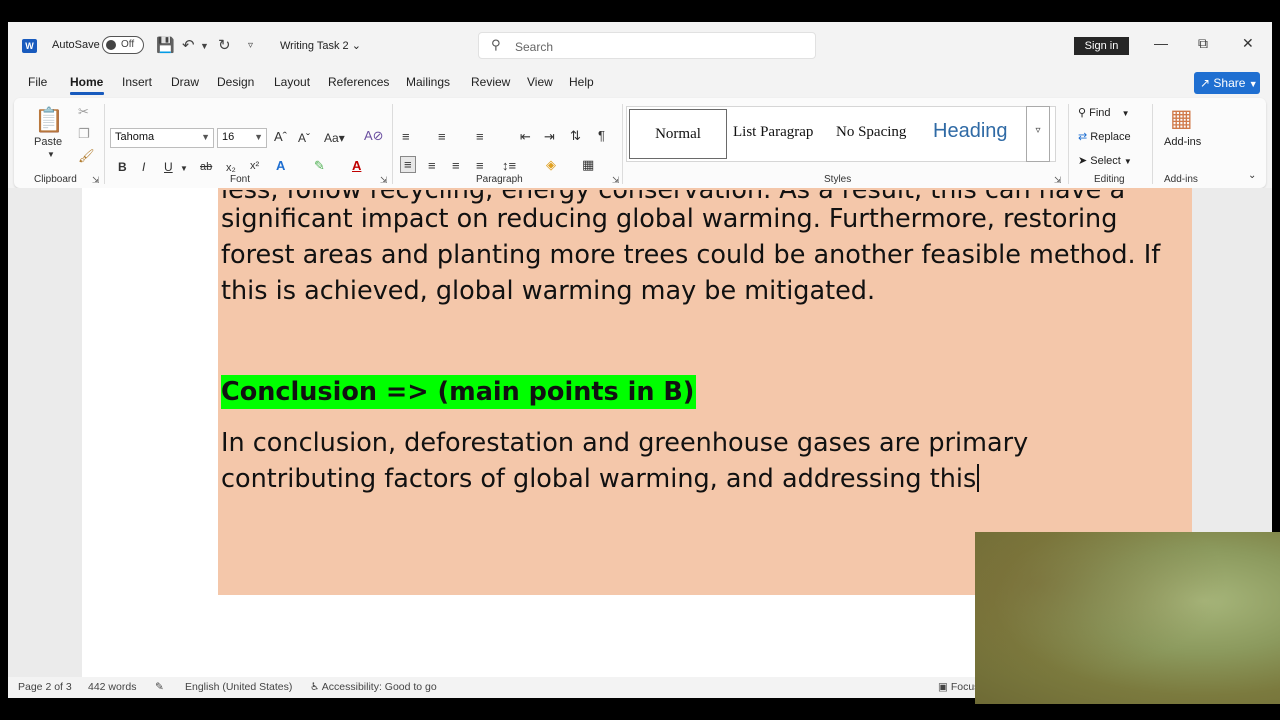 The height and width of the screenshot is (720, 1280). What do you see at coordinates (456, 165) in the screenshot?
I see `align-right-icon: ≡` at bounding box center [456, 165].